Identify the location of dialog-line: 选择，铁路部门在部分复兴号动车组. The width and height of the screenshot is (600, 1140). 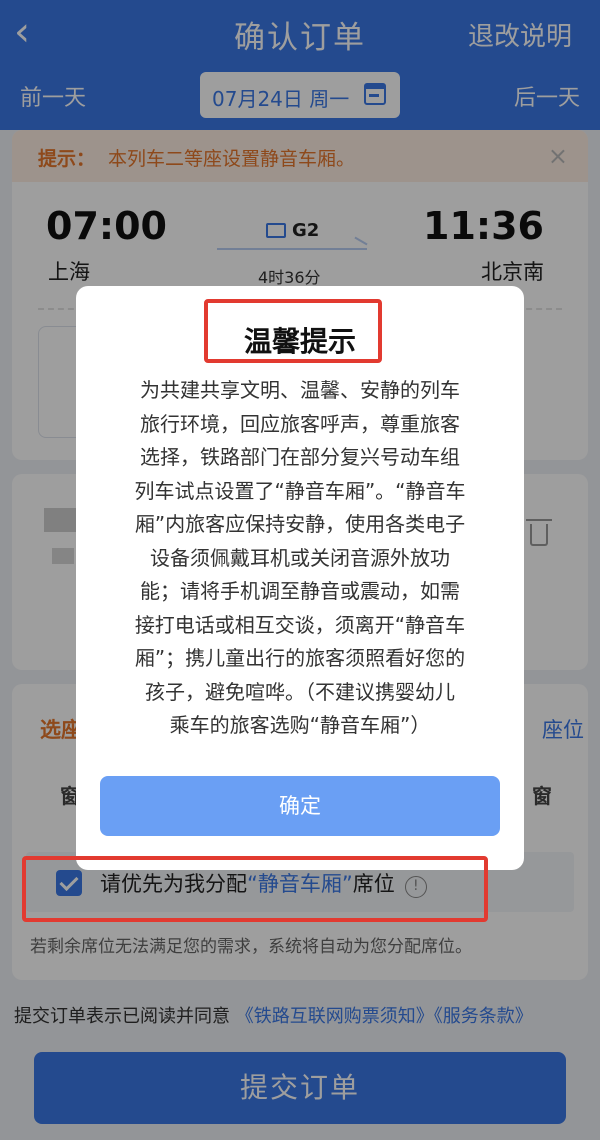
(300, 457).